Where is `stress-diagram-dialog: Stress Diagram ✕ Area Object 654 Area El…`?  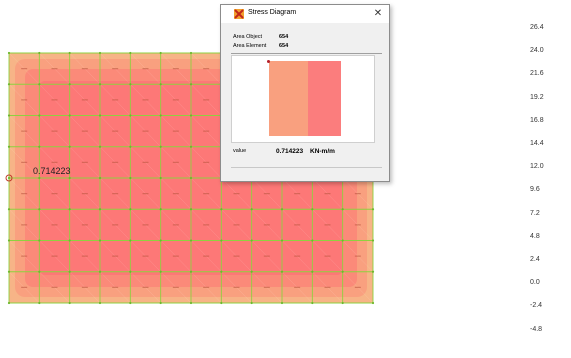
stress-diagram-dialog: Stress Diagram ✕ Area Object 654 Area El… is located at coordinates (305, 93).